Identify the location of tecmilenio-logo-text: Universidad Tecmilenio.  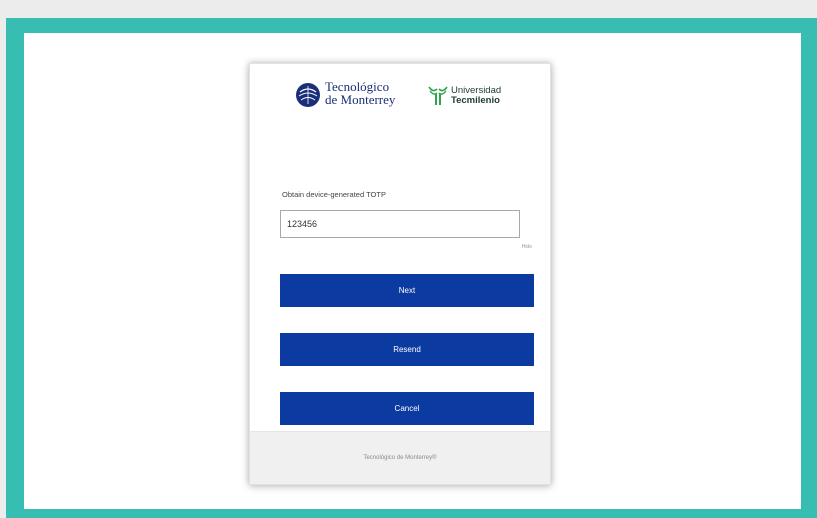
(476, 96).